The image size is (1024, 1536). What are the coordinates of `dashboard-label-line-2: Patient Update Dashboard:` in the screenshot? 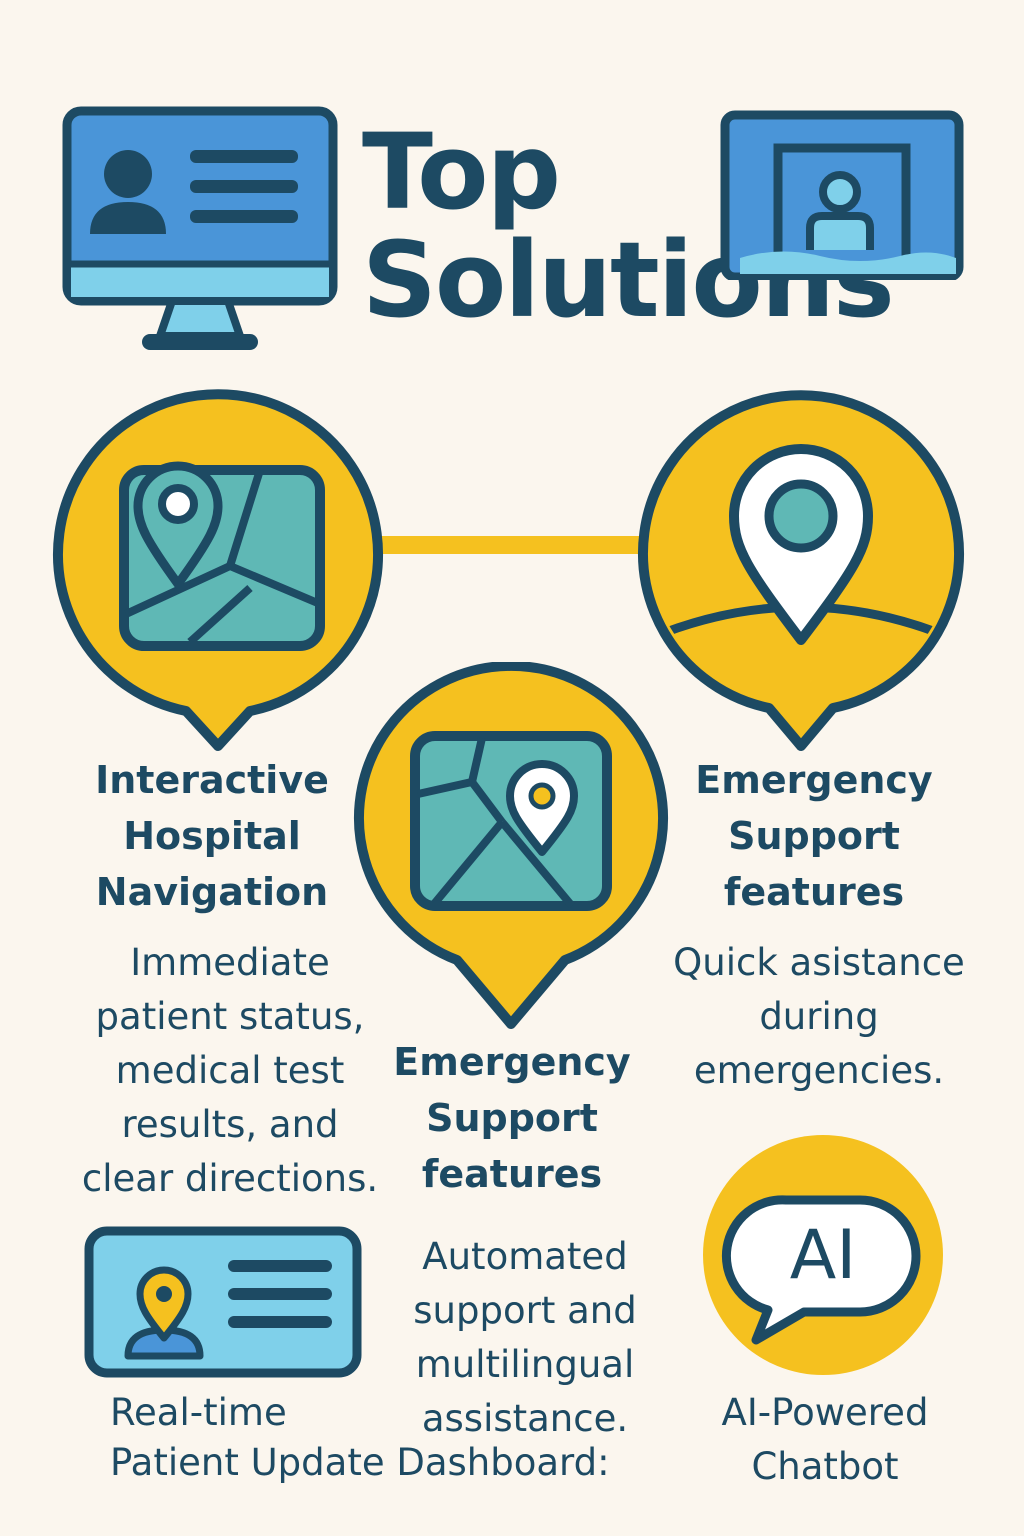 It's located at (360, 1462).